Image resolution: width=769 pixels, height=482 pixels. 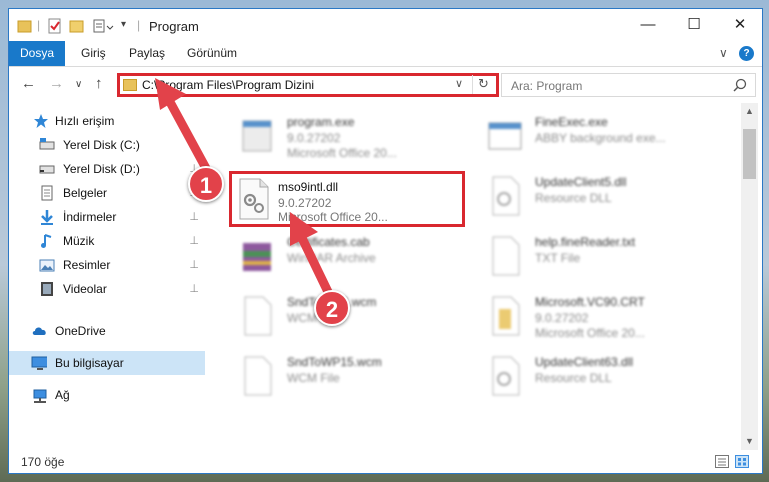 I want to click on step-marker-2: 2, so click(x=332, y=308).